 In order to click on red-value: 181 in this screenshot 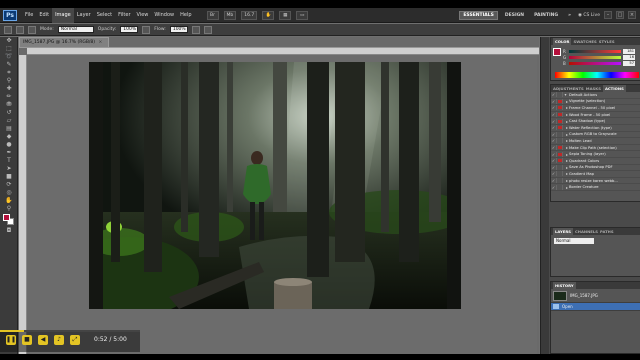, I will do `click(629, 51)`.